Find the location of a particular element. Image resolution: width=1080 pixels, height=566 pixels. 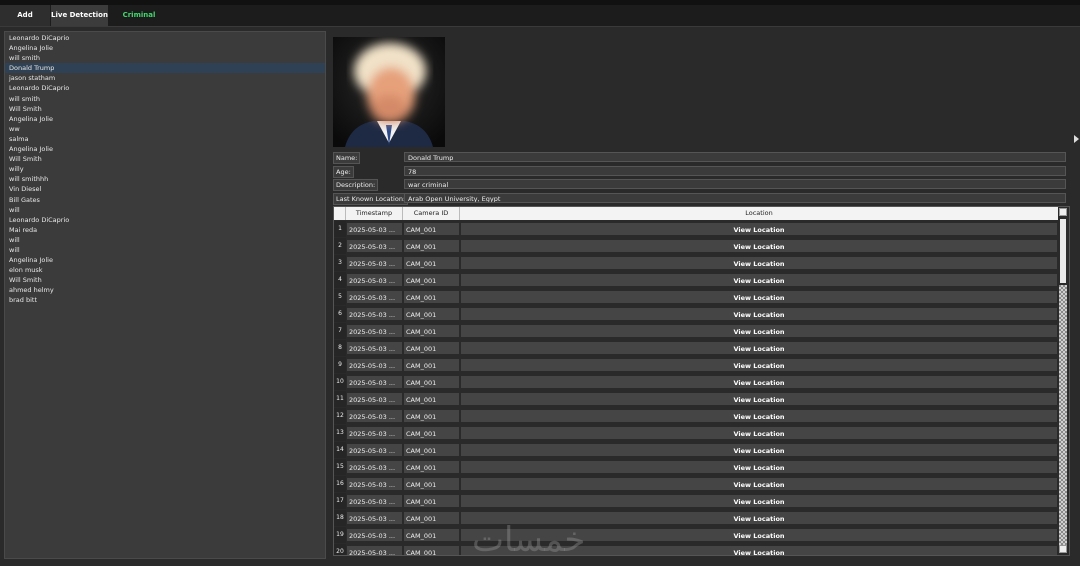

list-item: Vin Diesel is located at coordinates (165, 189).